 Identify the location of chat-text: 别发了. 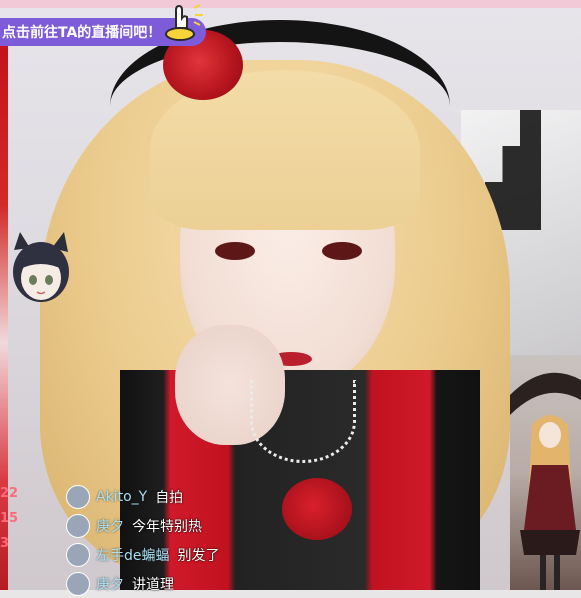
(198, 555).